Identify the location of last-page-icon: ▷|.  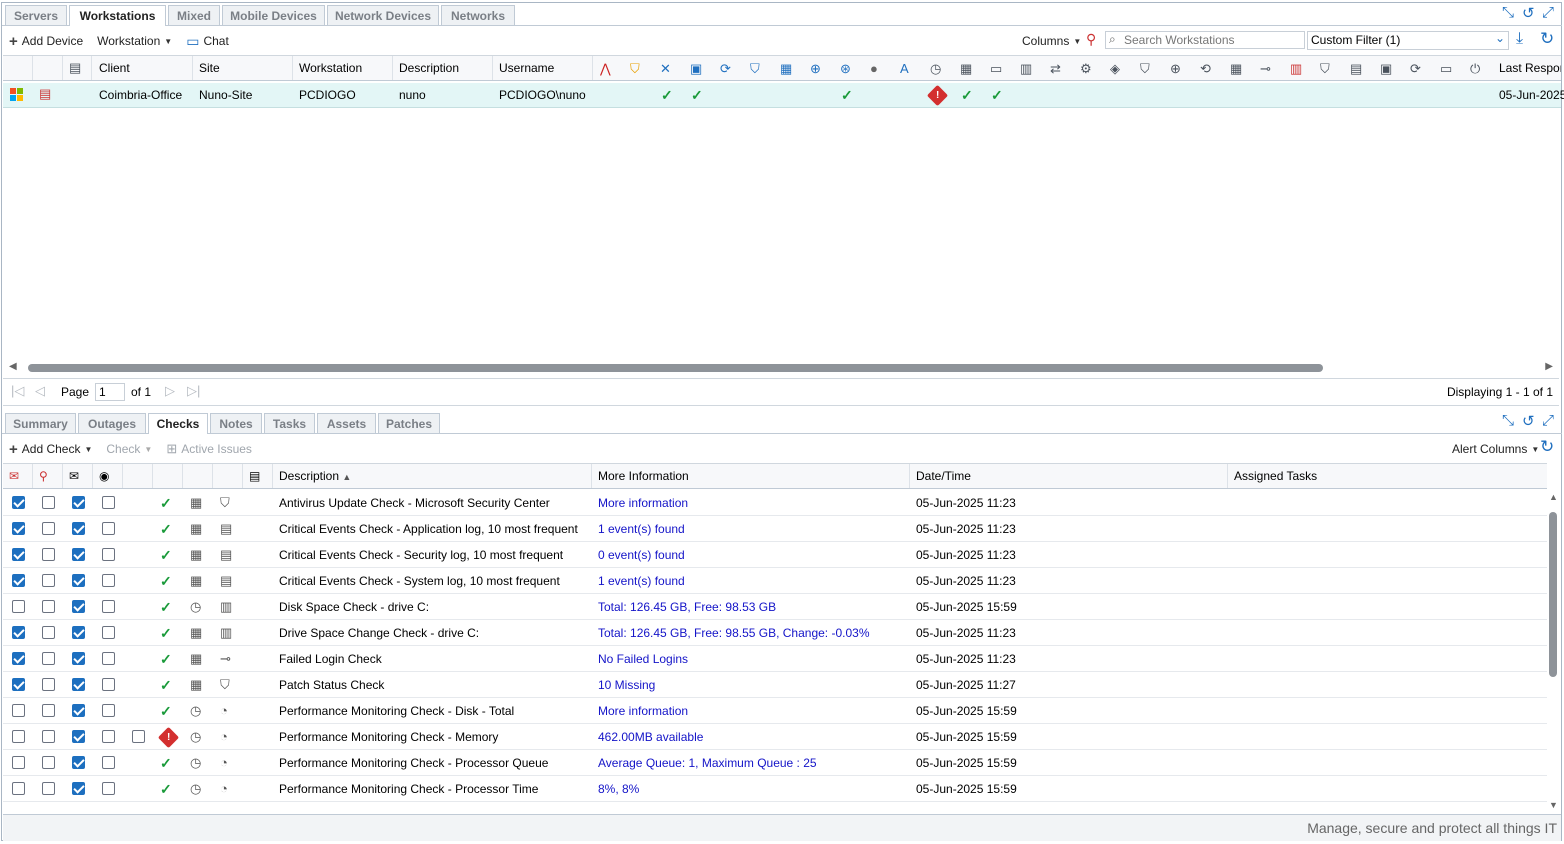
(193, 391).